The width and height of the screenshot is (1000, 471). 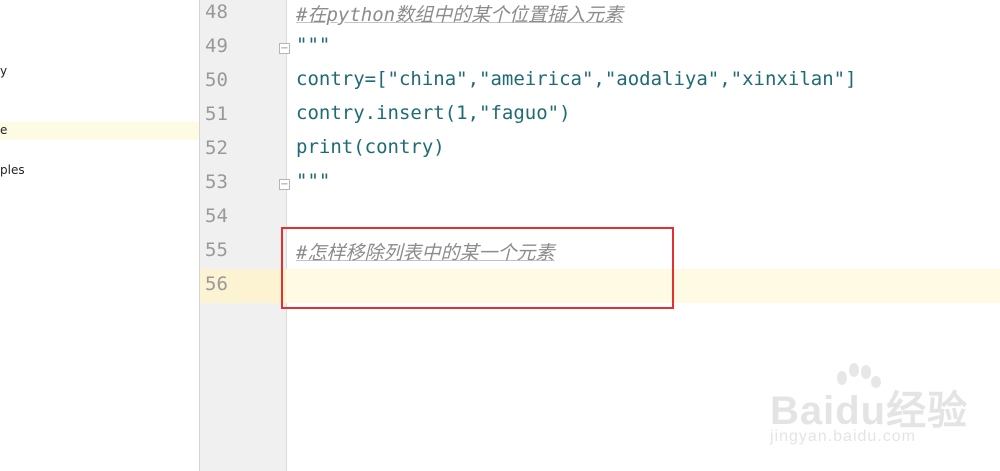 I want to click on code-comment: #在python数组中的某个位置插入元素, so click(x=460, y=15).